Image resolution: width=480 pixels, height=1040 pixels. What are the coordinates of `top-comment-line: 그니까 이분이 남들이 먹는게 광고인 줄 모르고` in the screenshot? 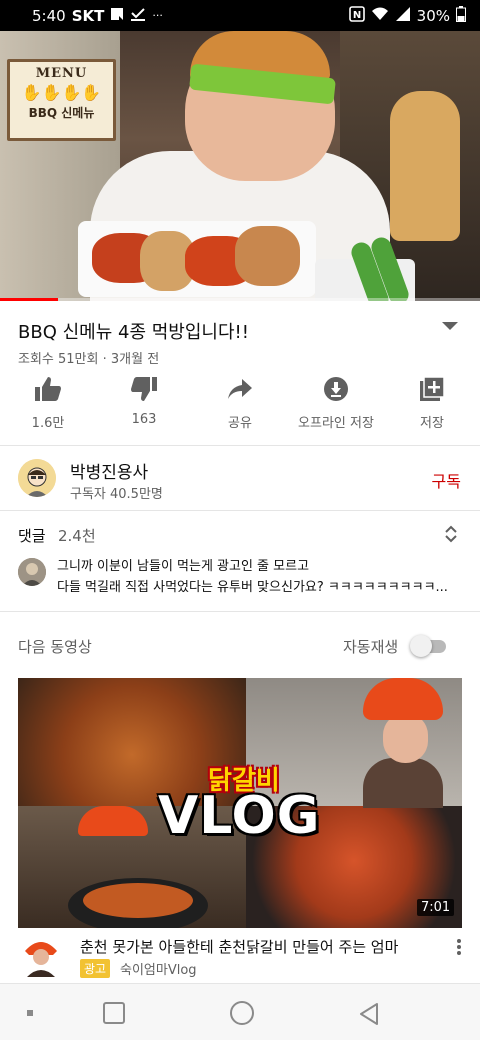 It's located at (183, 566).